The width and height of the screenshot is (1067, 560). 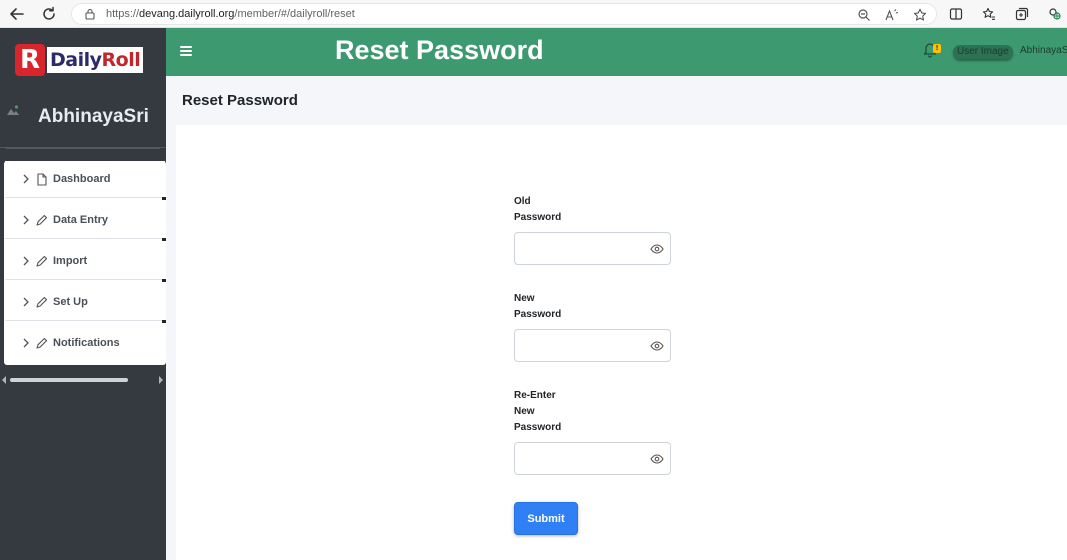 What do you see at coordinates (538, 306) in the screenshot?
I see `new-password-label: New Password` at bounding box center [538, 306].